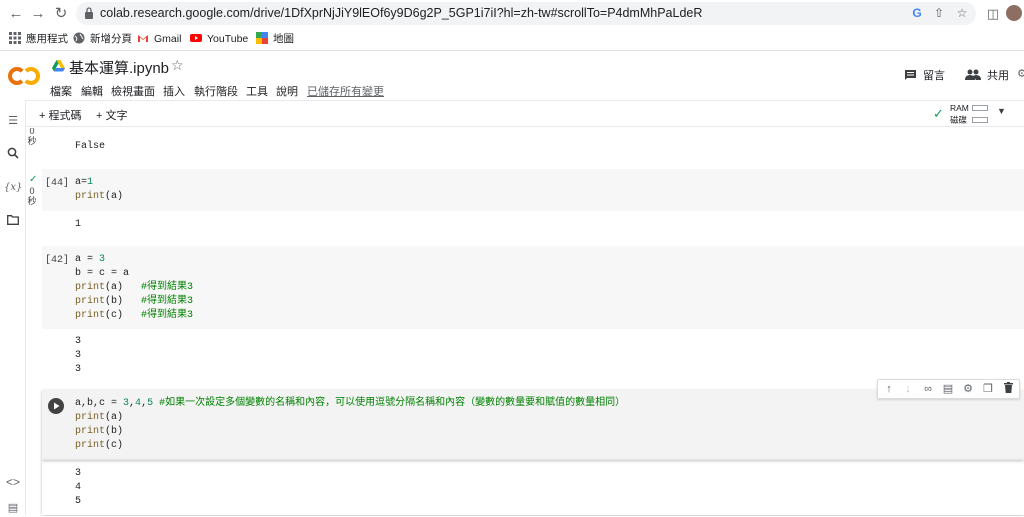 The image size is (1024, 517). What do you see at coordinates (345, 91) in the screenshot?
I see `saved-status-link: 已儲存所有變更` at bounding box center [345, 91].